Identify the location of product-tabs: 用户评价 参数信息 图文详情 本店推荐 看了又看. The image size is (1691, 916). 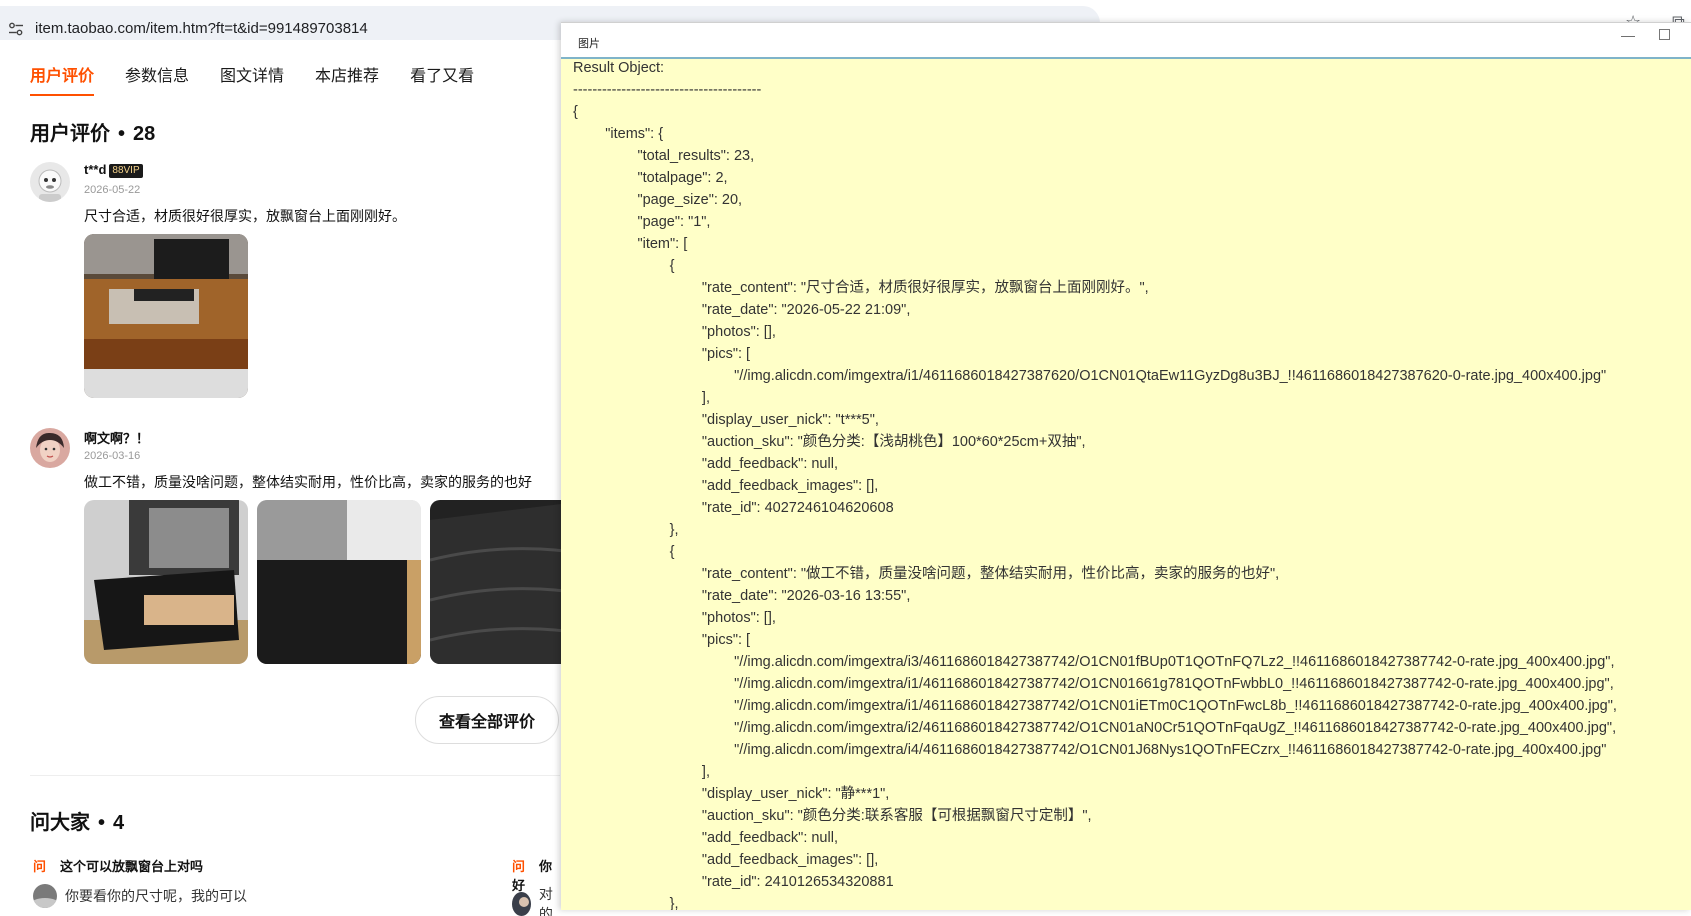
(267, 80).